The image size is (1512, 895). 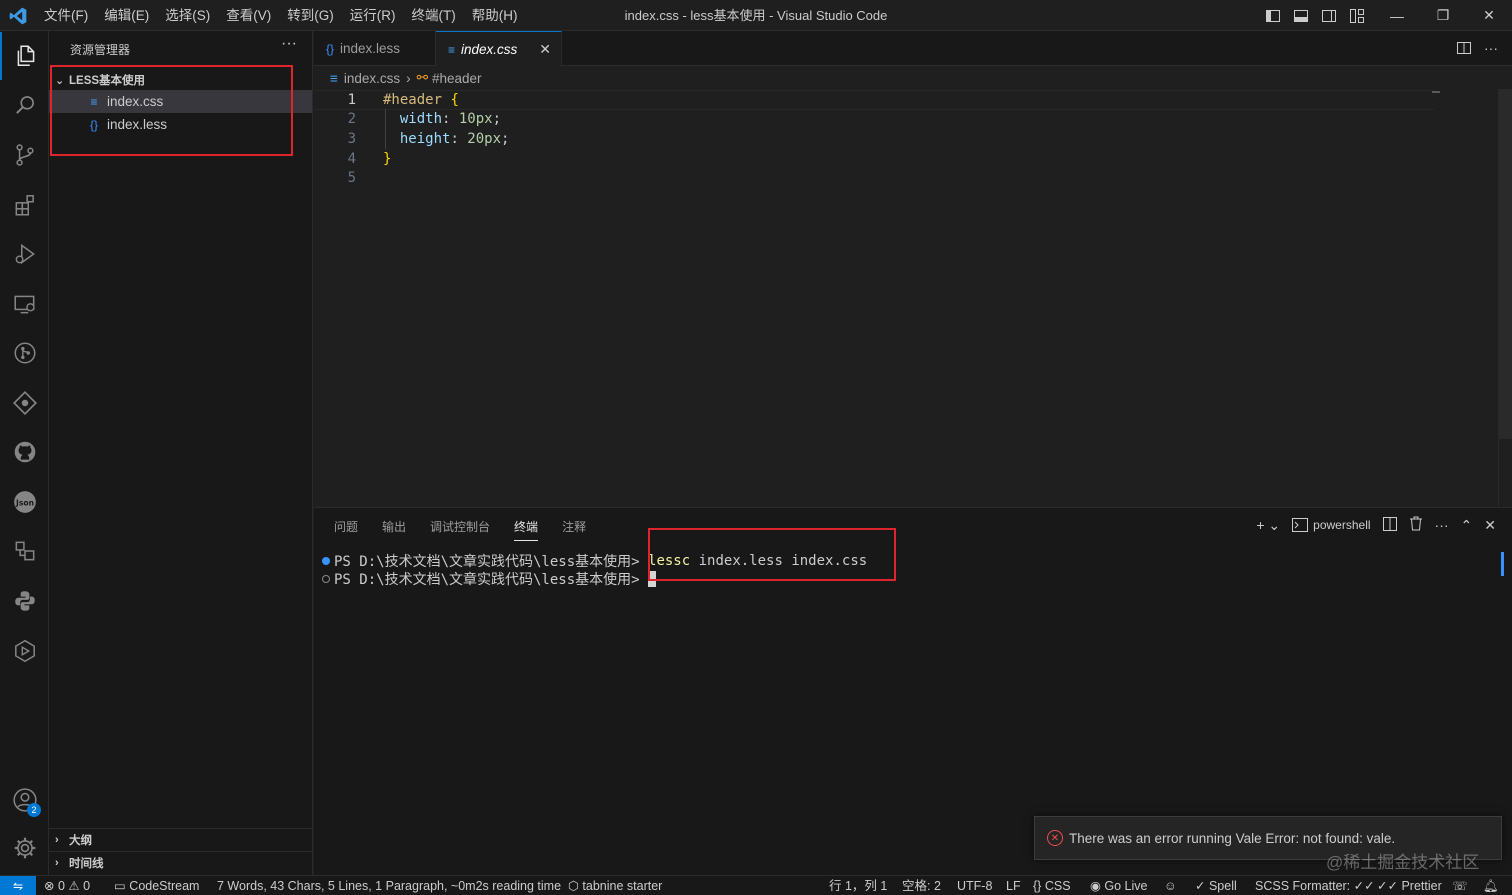 What do you see at coordinates (526, 529) in the screenshot?
I see `tab-terminal: 终端` at bounding box center [526, 529].